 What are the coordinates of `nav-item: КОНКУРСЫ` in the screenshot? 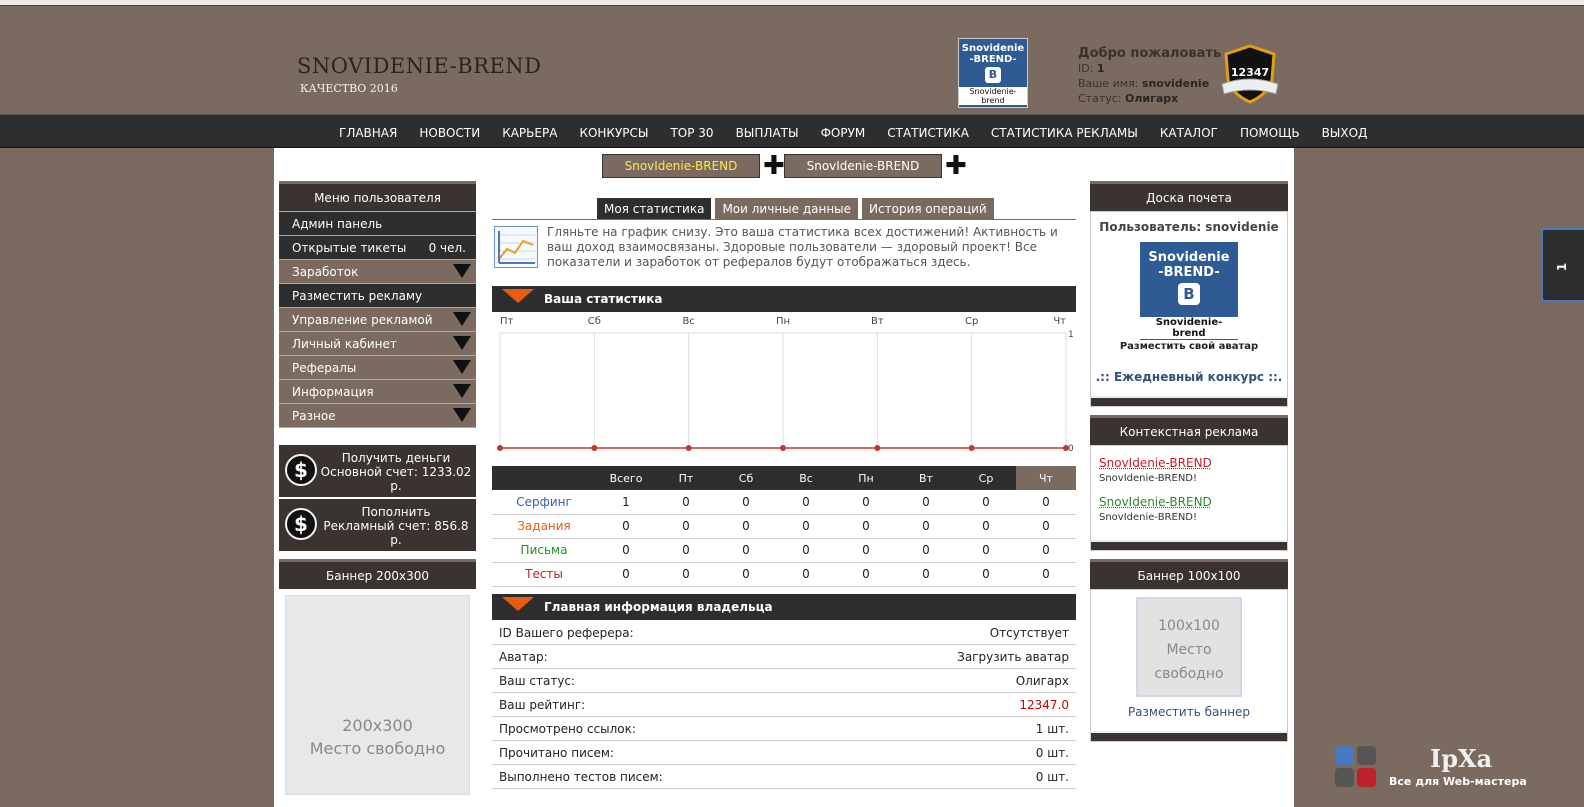 It's located at (613, 132).